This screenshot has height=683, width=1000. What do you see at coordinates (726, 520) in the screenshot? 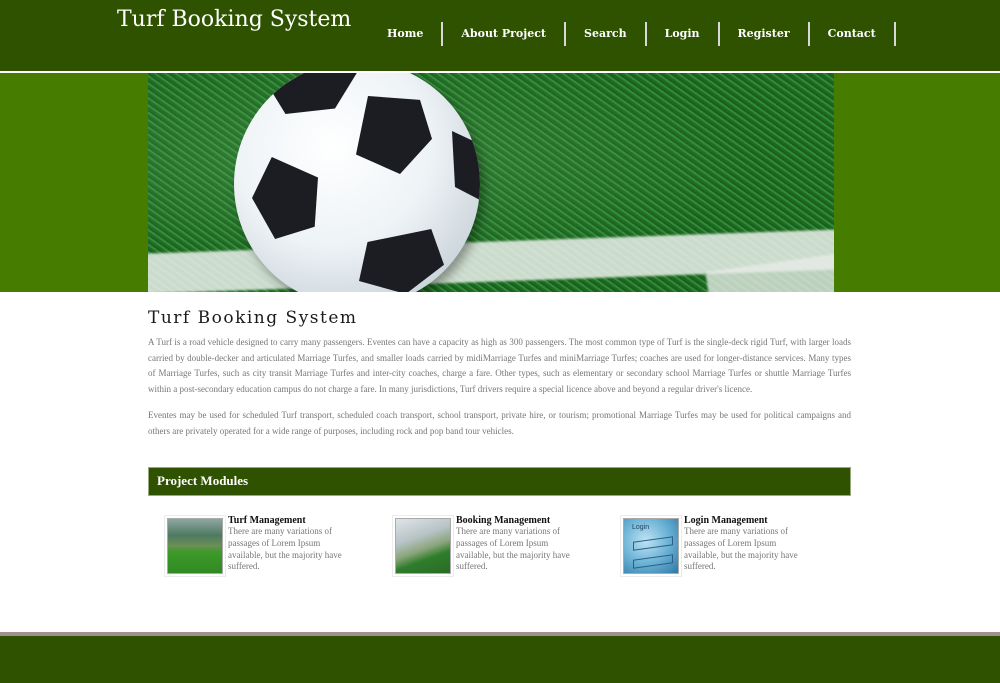
I see `module-title: Login Management` at bounding box center [726, 520].